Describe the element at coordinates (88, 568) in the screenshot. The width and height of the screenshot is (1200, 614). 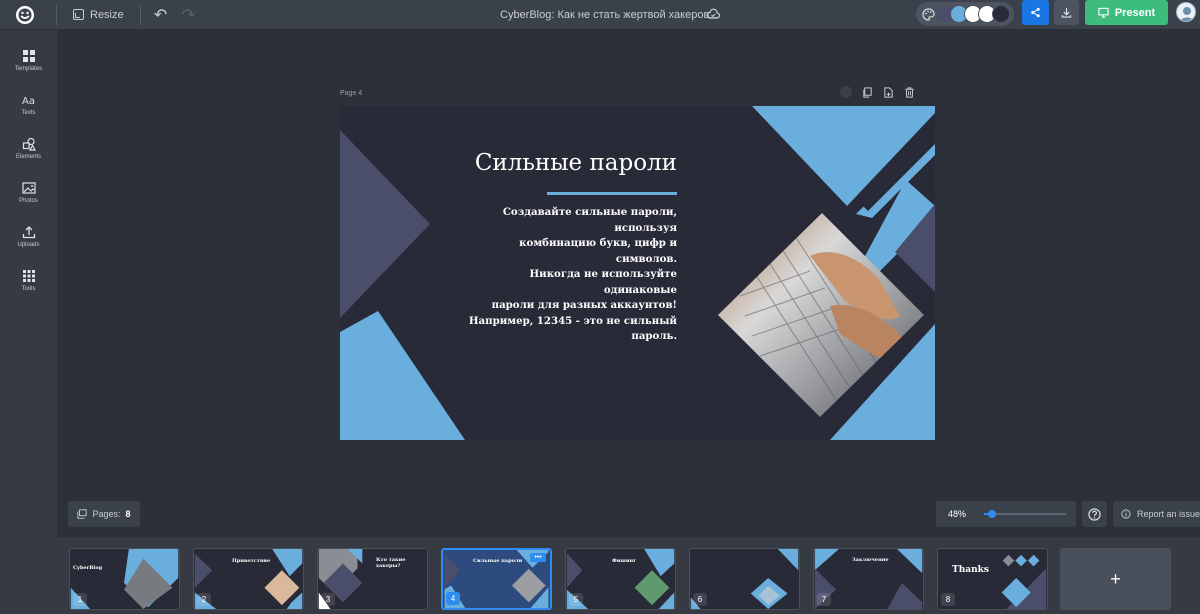
I see `thumbnail-title: CyberBlog` at that location.